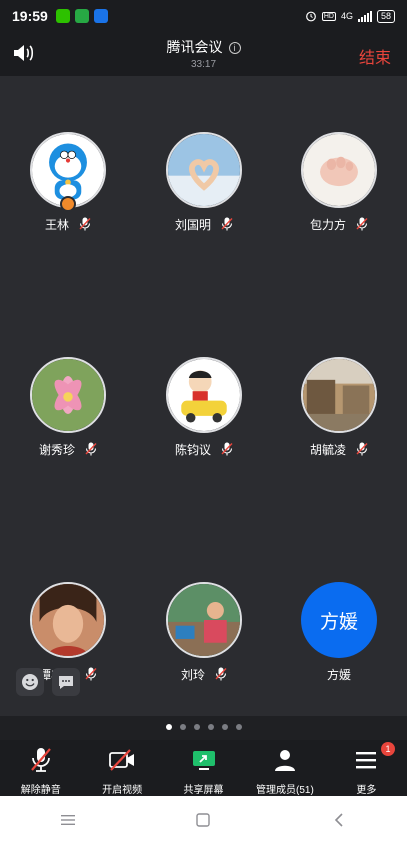  I want to click on mic-off-icon, so click(40, 760).